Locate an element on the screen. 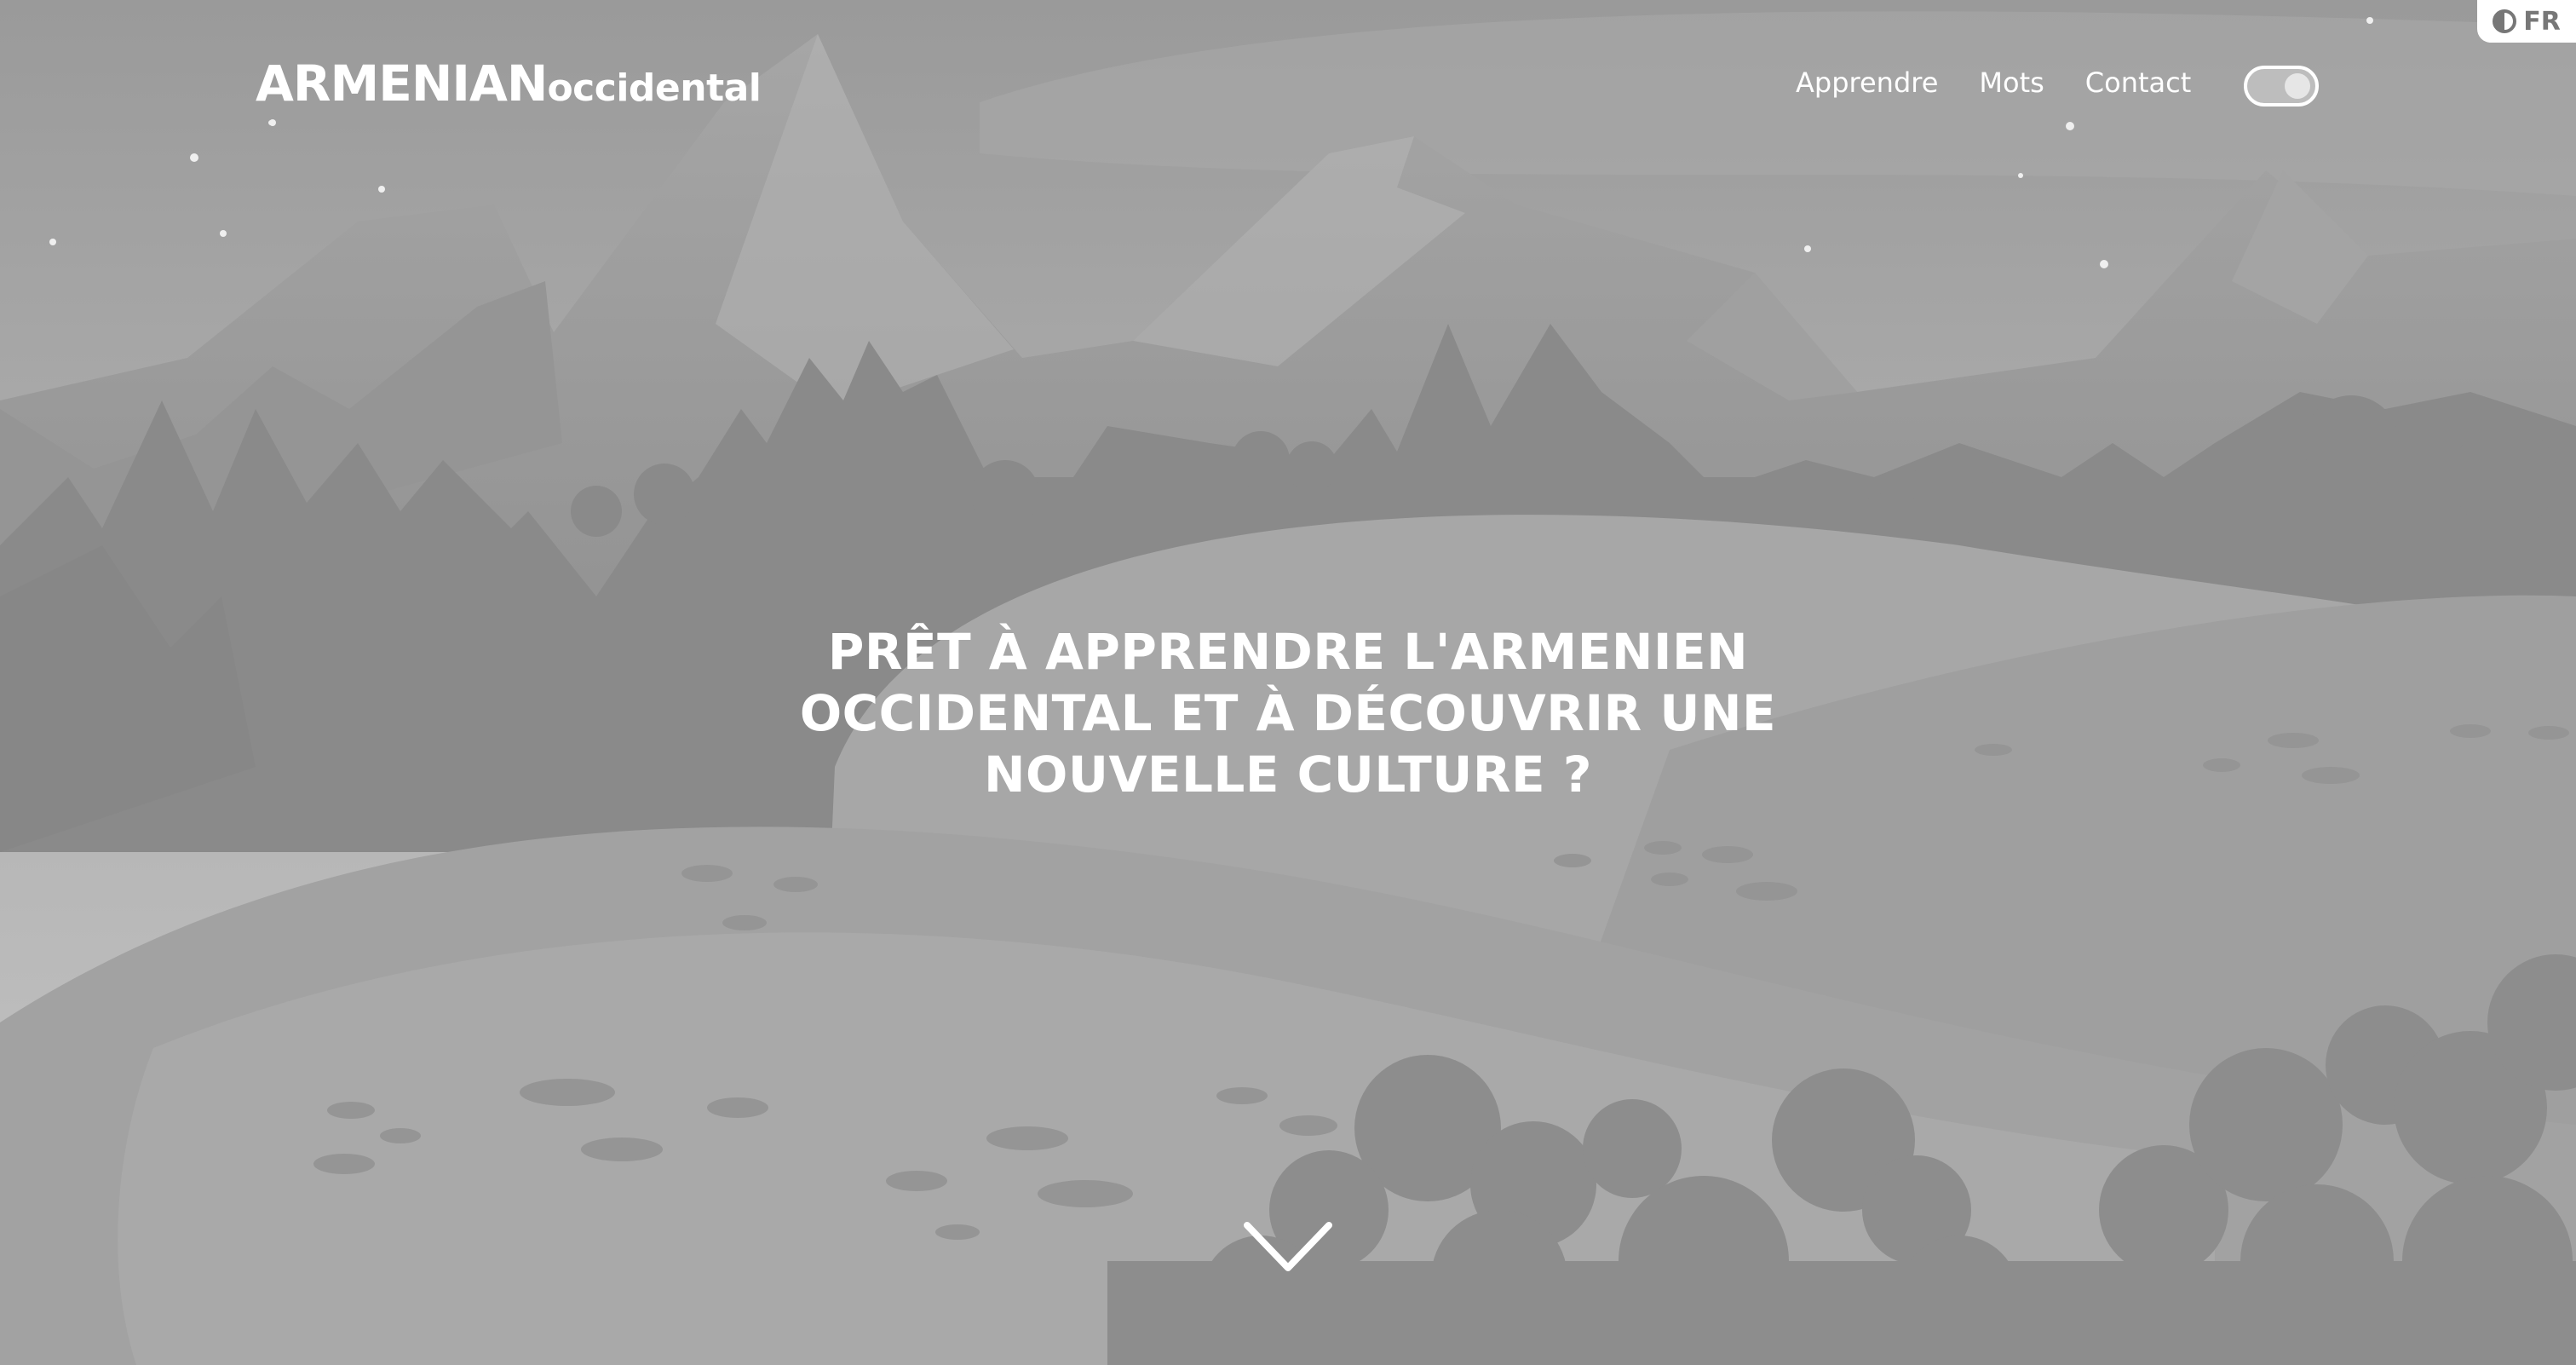 This screenshot has width=2576, height=1365. chevron-down-icon is located at coordinates (1288, 1246).